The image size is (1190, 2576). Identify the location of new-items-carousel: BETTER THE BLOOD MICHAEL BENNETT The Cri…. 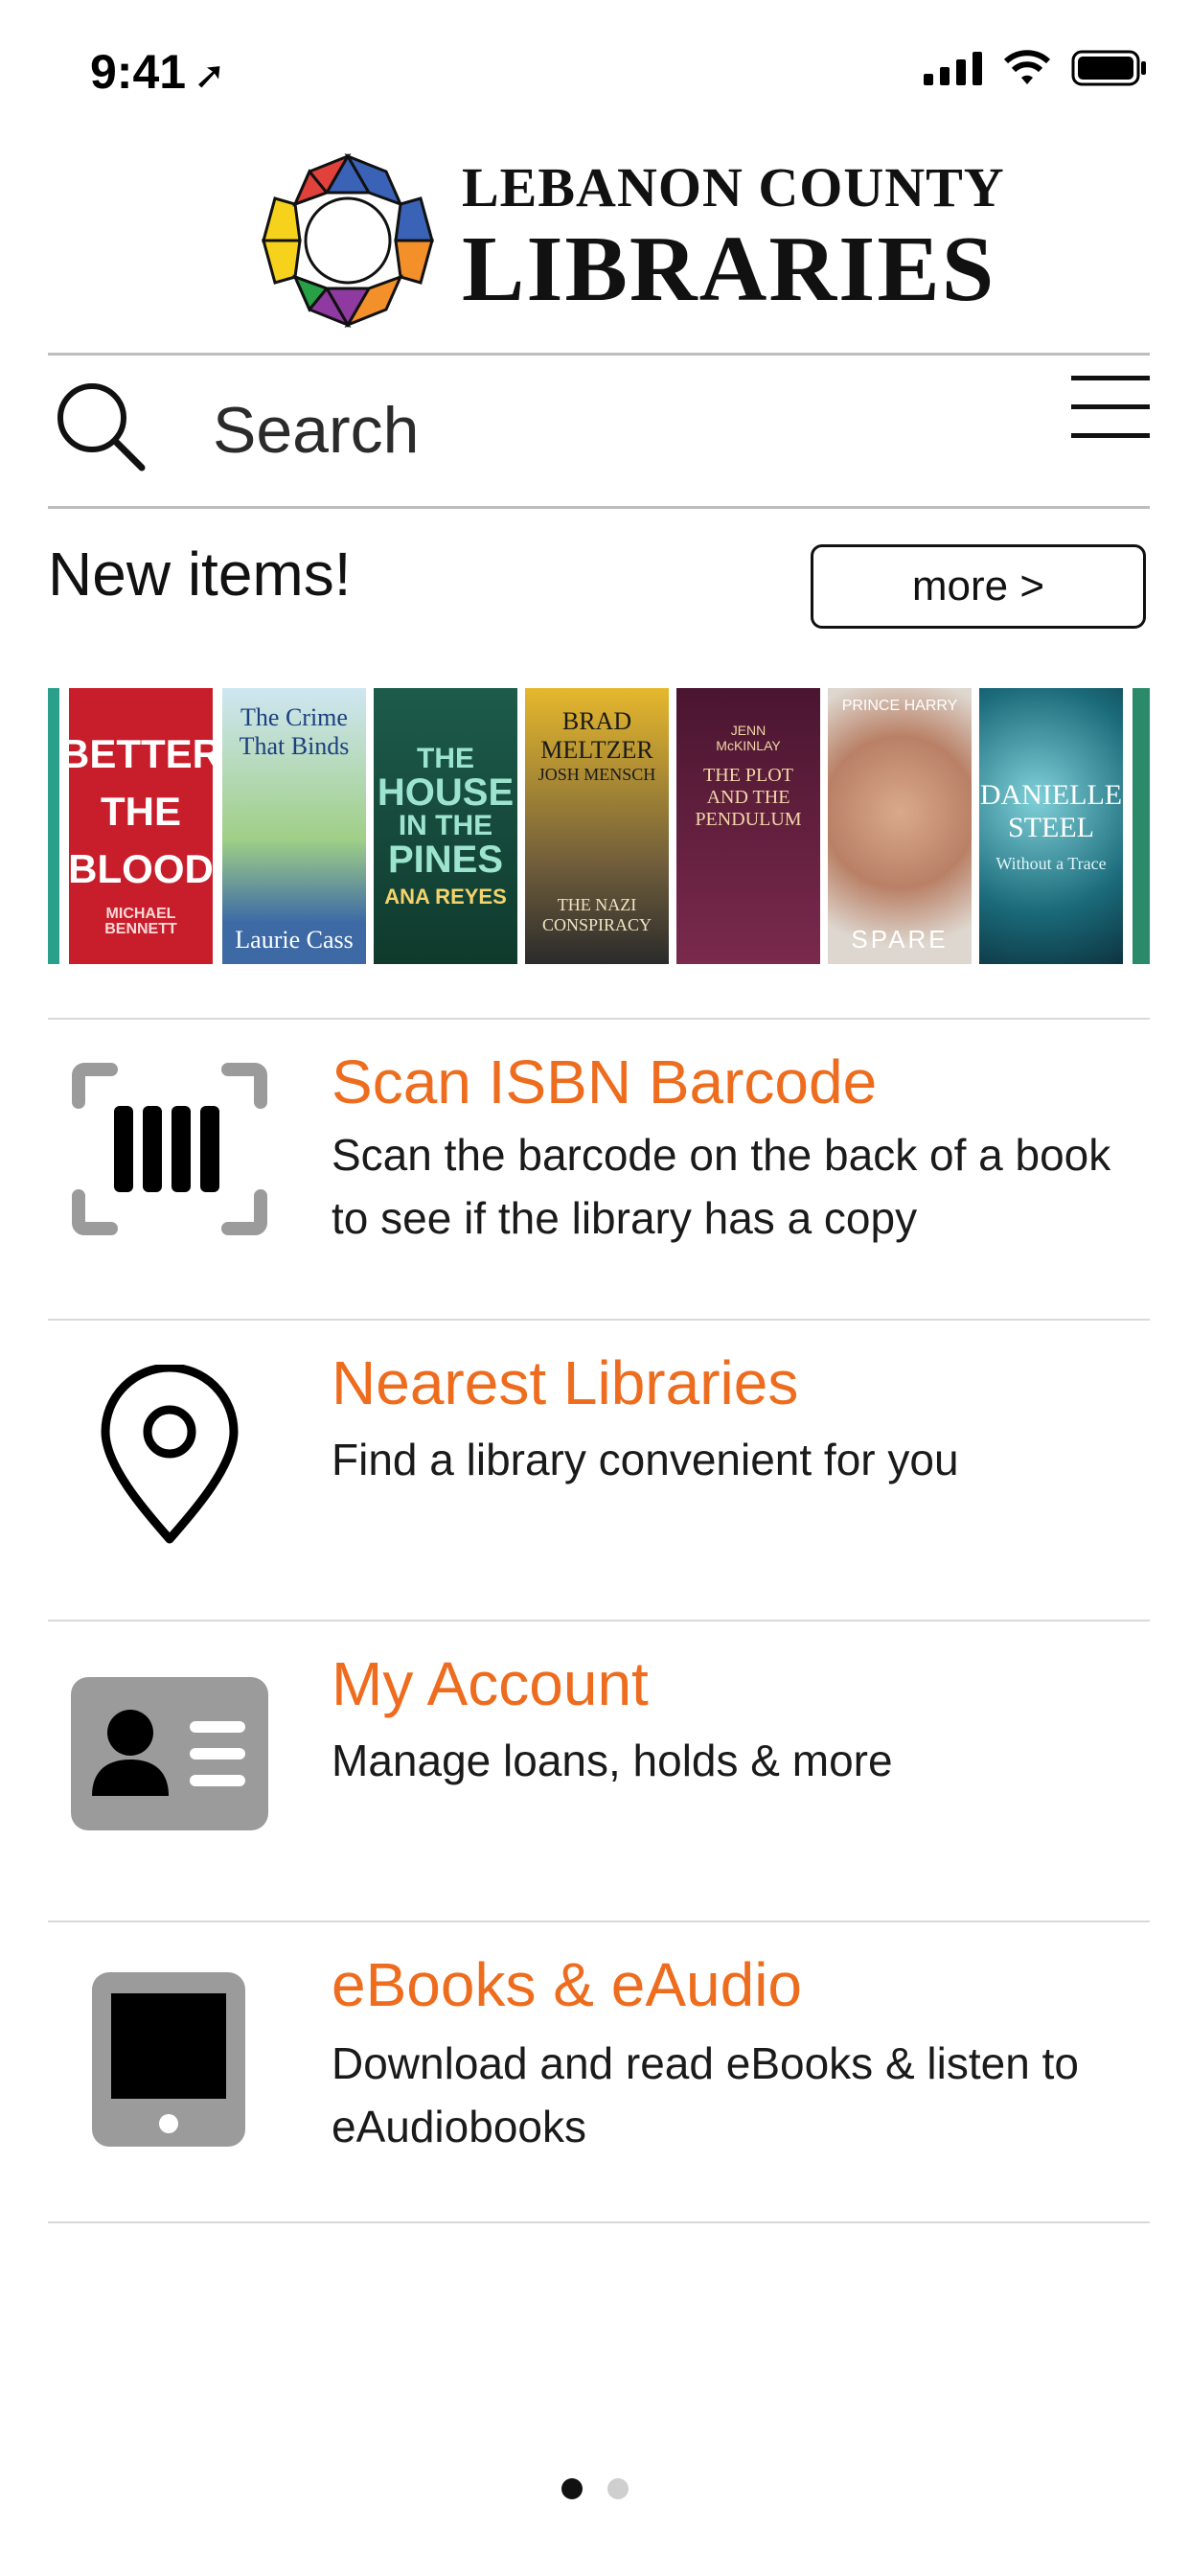
(599, 826).